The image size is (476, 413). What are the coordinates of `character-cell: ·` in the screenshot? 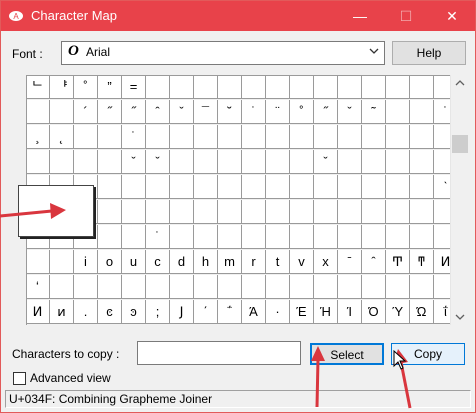 It's located at (278, 312).